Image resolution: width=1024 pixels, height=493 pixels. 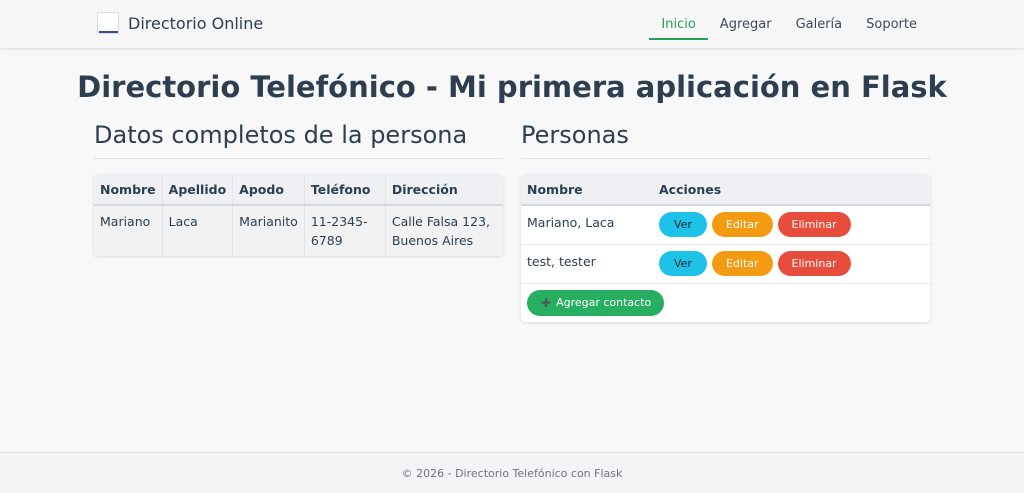 What do you see at coordinates (444, 190) in the screenshot?
I see `col-direccion: Dirección` at bounding box center [444, 190].